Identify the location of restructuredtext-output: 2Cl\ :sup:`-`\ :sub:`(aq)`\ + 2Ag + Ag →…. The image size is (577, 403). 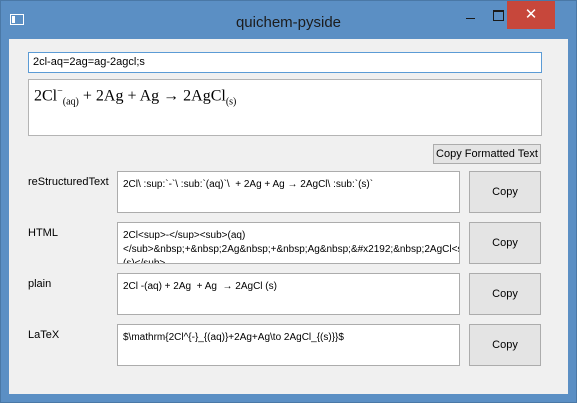
(288, 192).